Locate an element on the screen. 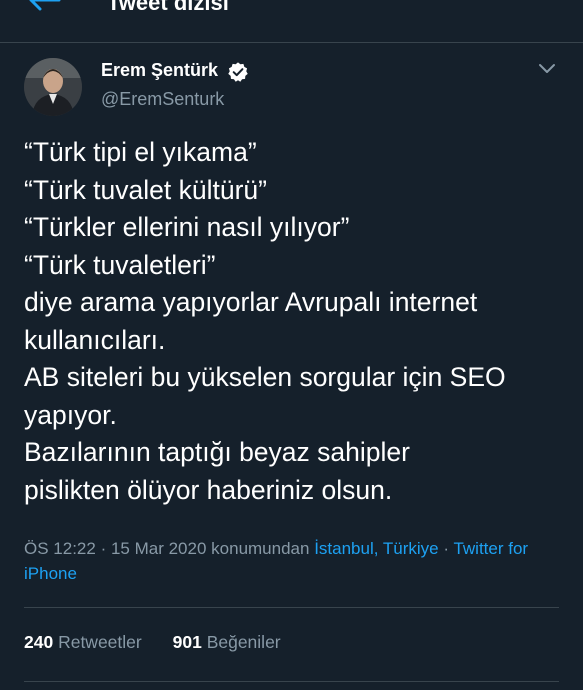 The width and height of the screenshot is (583, 690). location-prefix: konumundan is located at coordinates (260, 548).